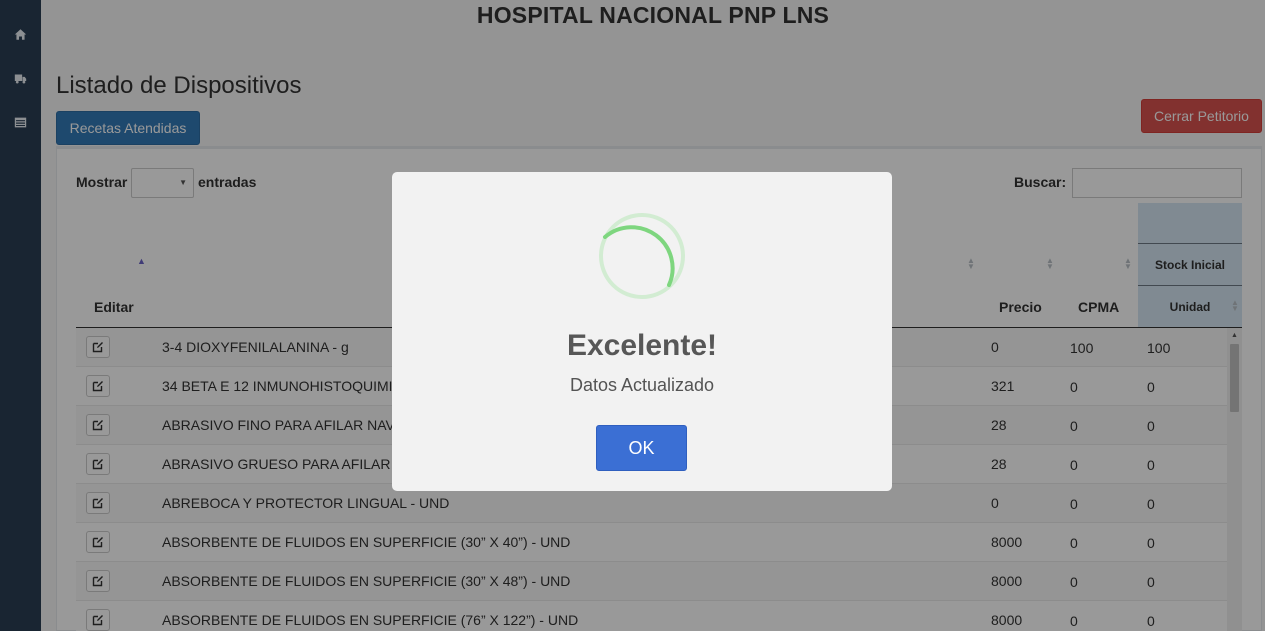 The height and width of the screenshot is (631, 1265). Describe the element at coordinates (642, 256) in the screenshot. I see `success-spinner-icon` at that location.